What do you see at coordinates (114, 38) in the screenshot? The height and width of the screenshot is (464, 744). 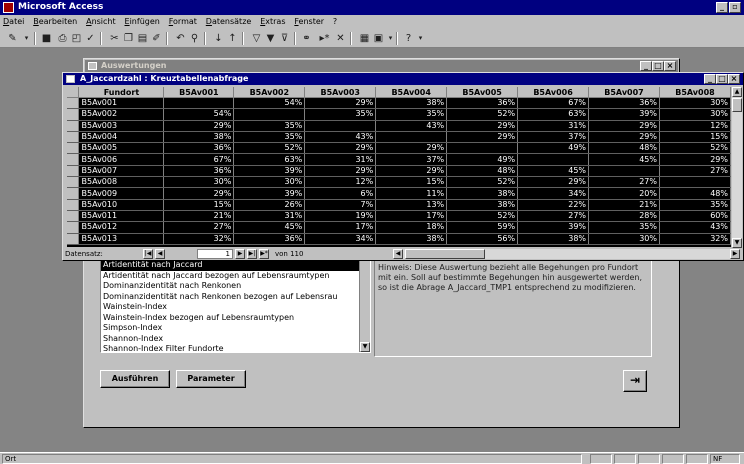 I see `cut-icon: ✂` at bounding box center [114, 38].